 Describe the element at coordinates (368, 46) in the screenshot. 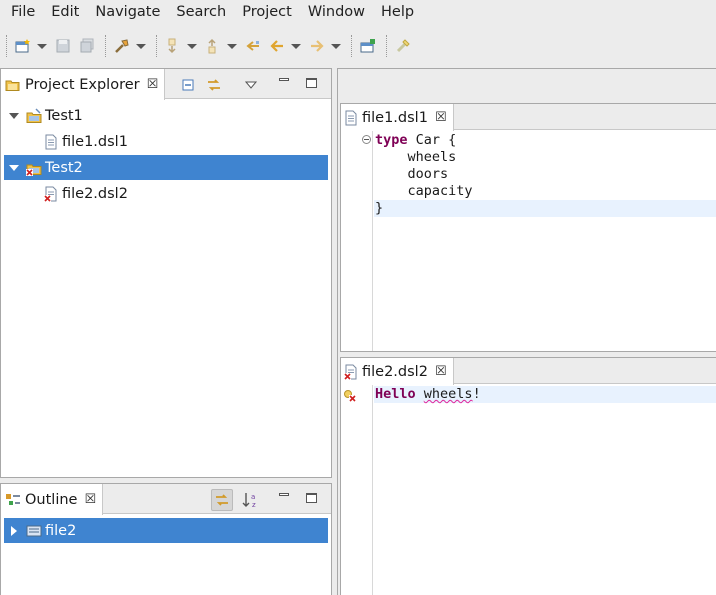

I see `open-perspective-icon` at that location.